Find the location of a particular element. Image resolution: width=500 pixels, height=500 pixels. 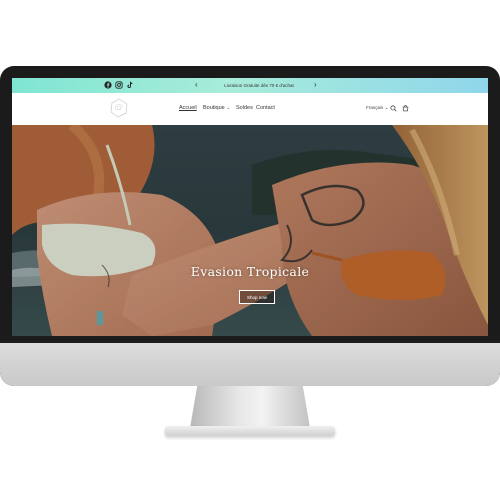

announcement-bar: ‹ Livraison Gratuite dès 70 € d'achat › is located at coordinates (250, 85).